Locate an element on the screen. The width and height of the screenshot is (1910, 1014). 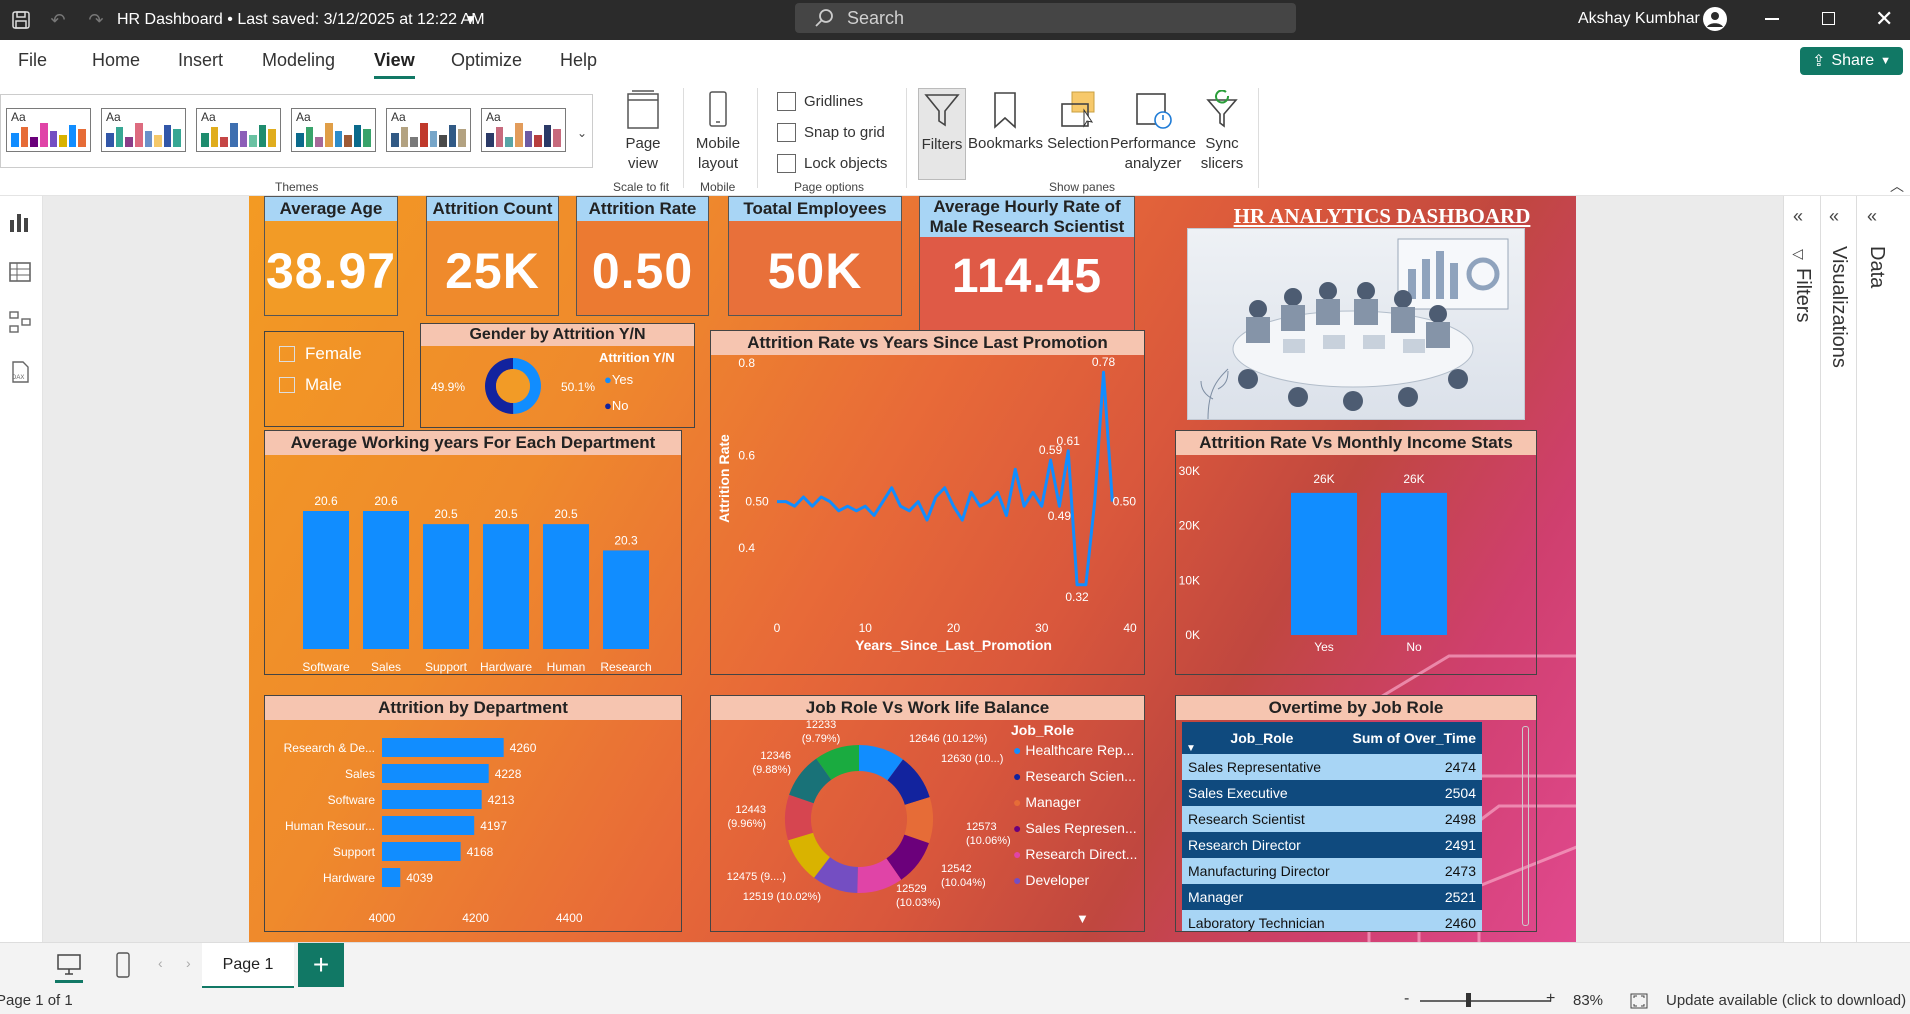
bookmarks-button: Bookmarks is located at coordinates (1005, 122).